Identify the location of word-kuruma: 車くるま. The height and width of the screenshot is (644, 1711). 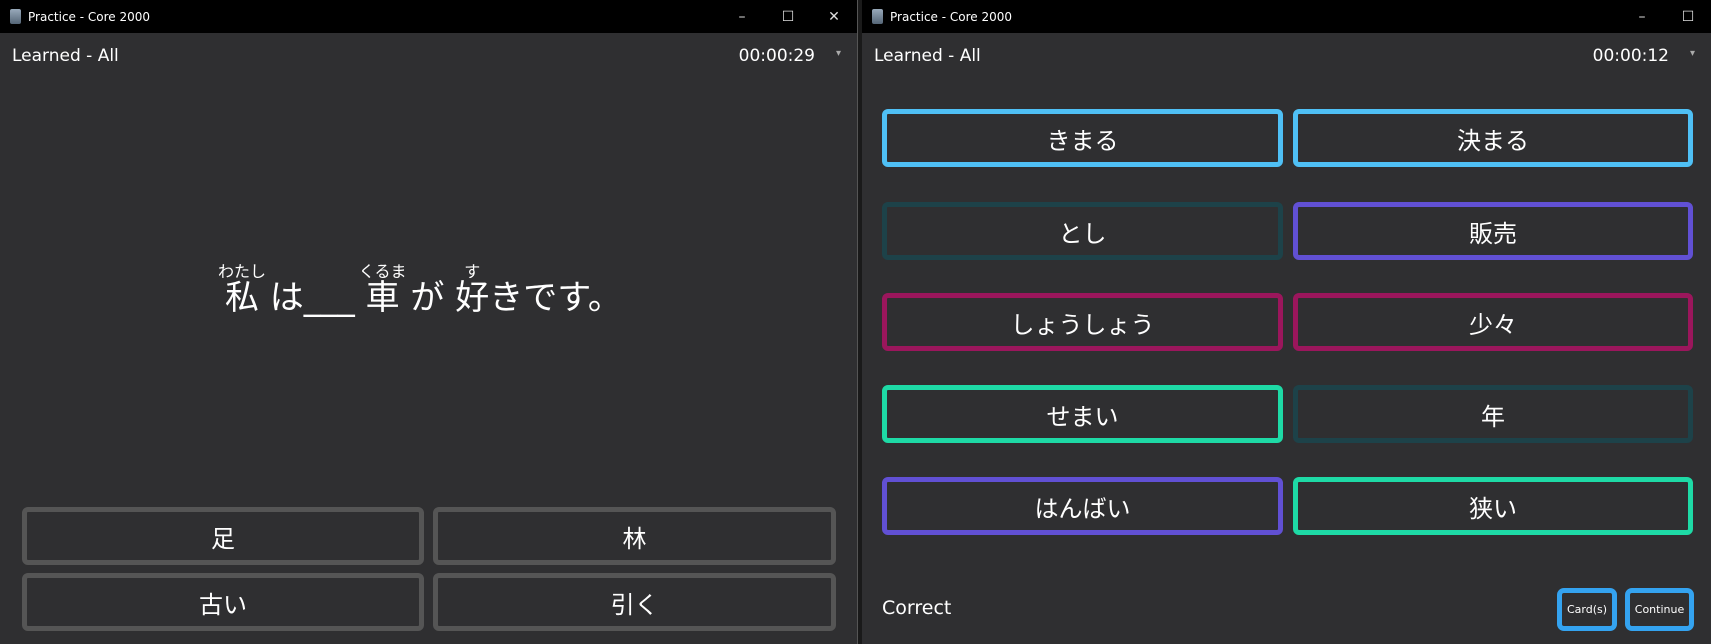
(382, 290).